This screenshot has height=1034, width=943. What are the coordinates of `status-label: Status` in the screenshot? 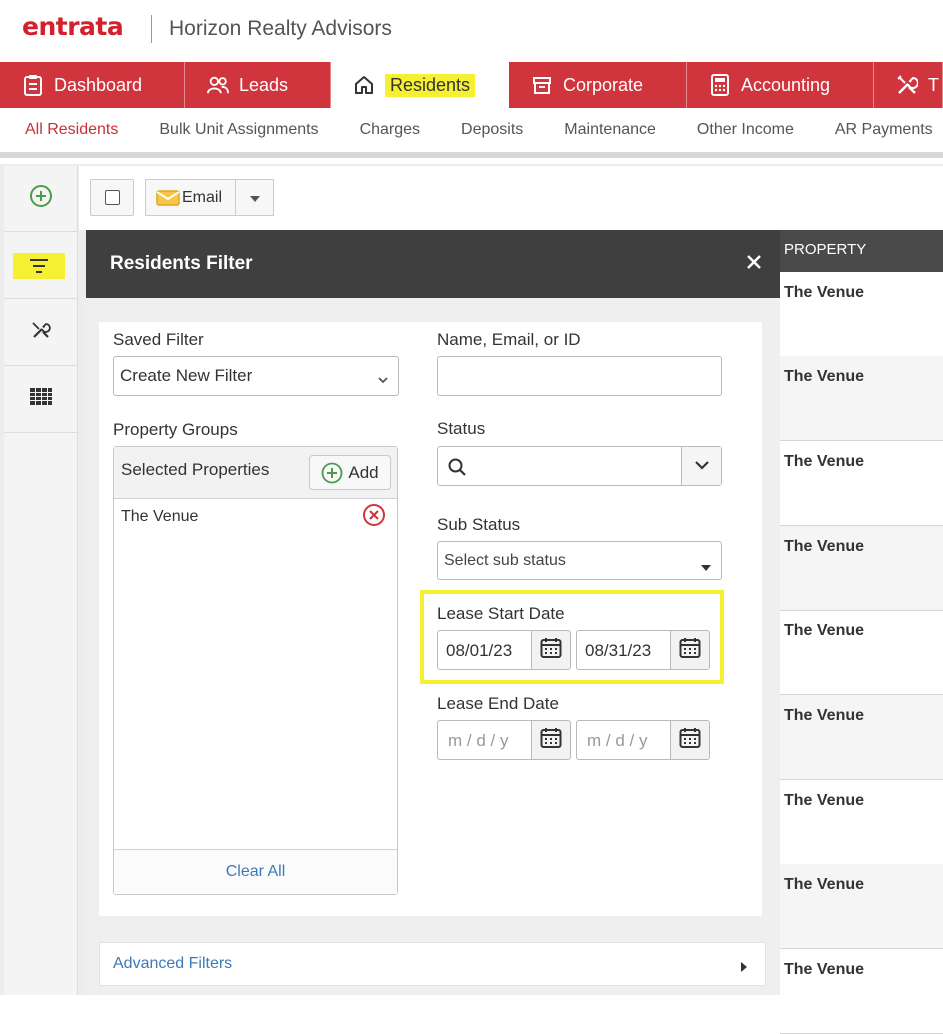 It's located at (461, 428).